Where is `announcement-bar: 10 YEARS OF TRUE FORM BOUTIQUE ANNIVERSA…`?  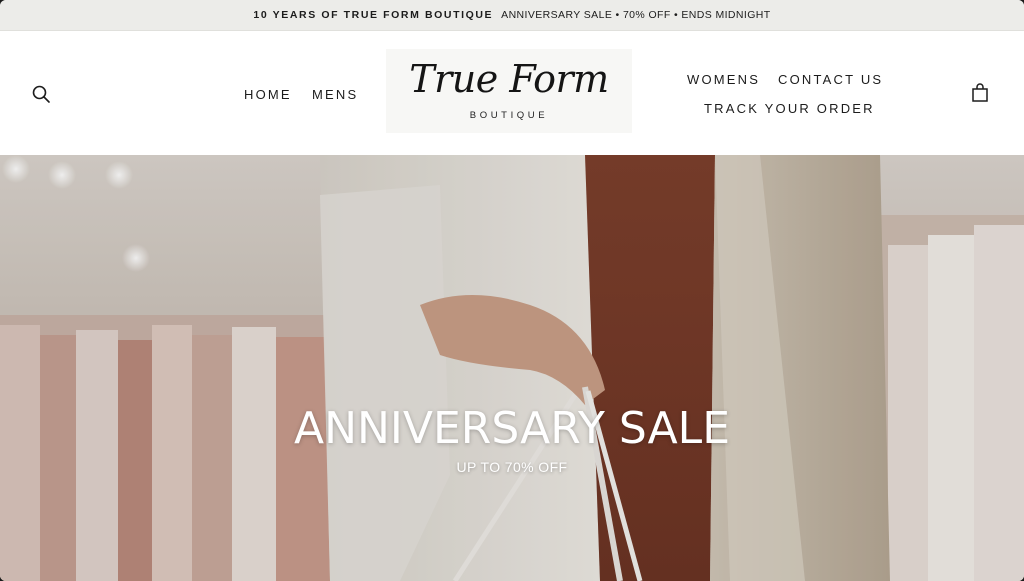
announcement-bar: 10 YEARS OF TRUE FORM BOUTIQUE ANNIVERSA… is located at coordinates (512, 15).